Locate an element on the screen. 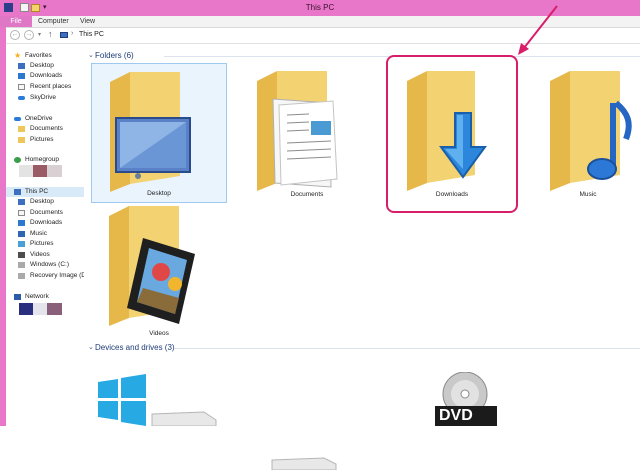  homegroup-icon is located at coordinates (17, 160).